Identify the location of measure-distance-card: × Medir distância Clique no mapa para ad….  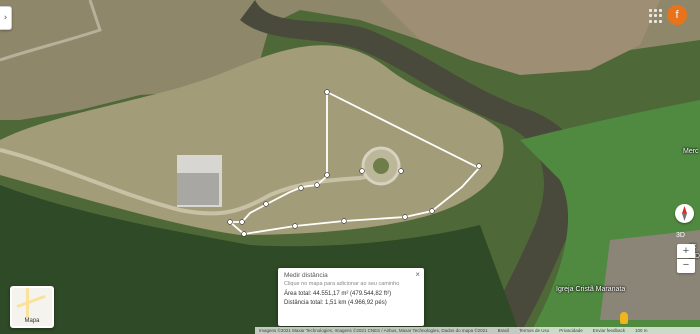
(351, 297).